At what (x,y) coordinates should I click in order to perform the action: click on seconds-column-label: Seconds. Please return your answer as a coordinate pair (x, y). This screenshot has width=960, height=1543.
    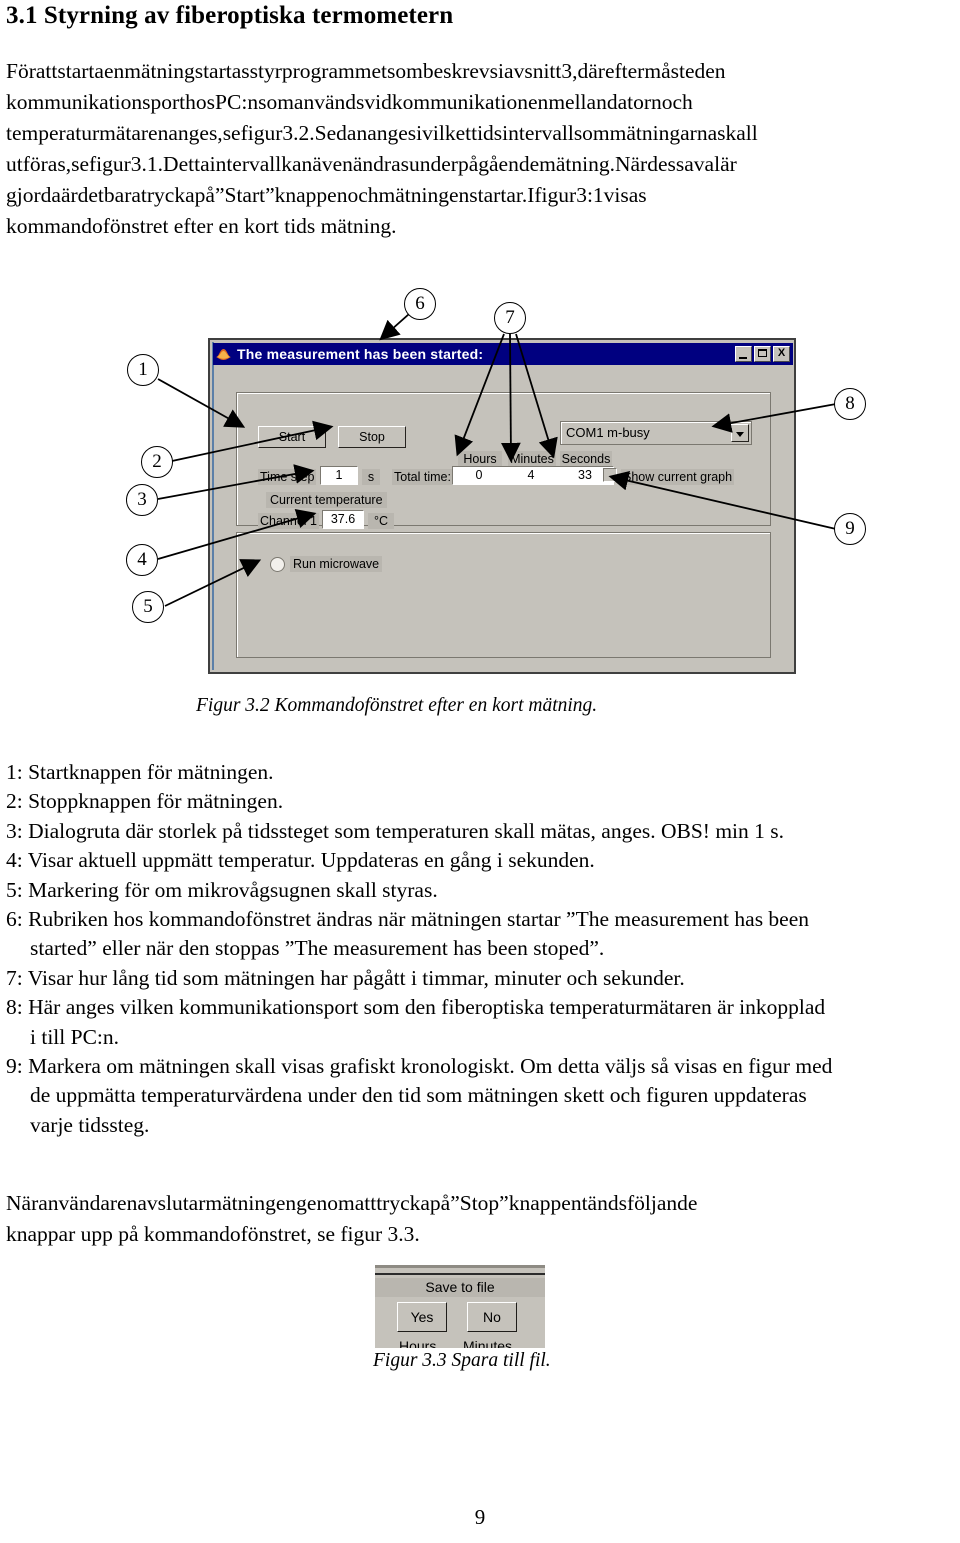
    Looking at the image, I should click on (586, 459).